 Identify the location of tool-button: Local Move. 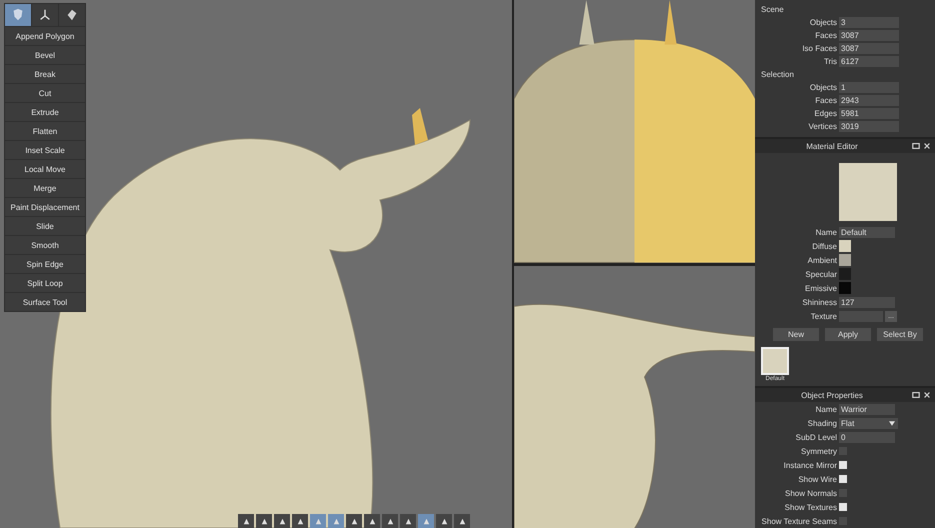
(45, 169).